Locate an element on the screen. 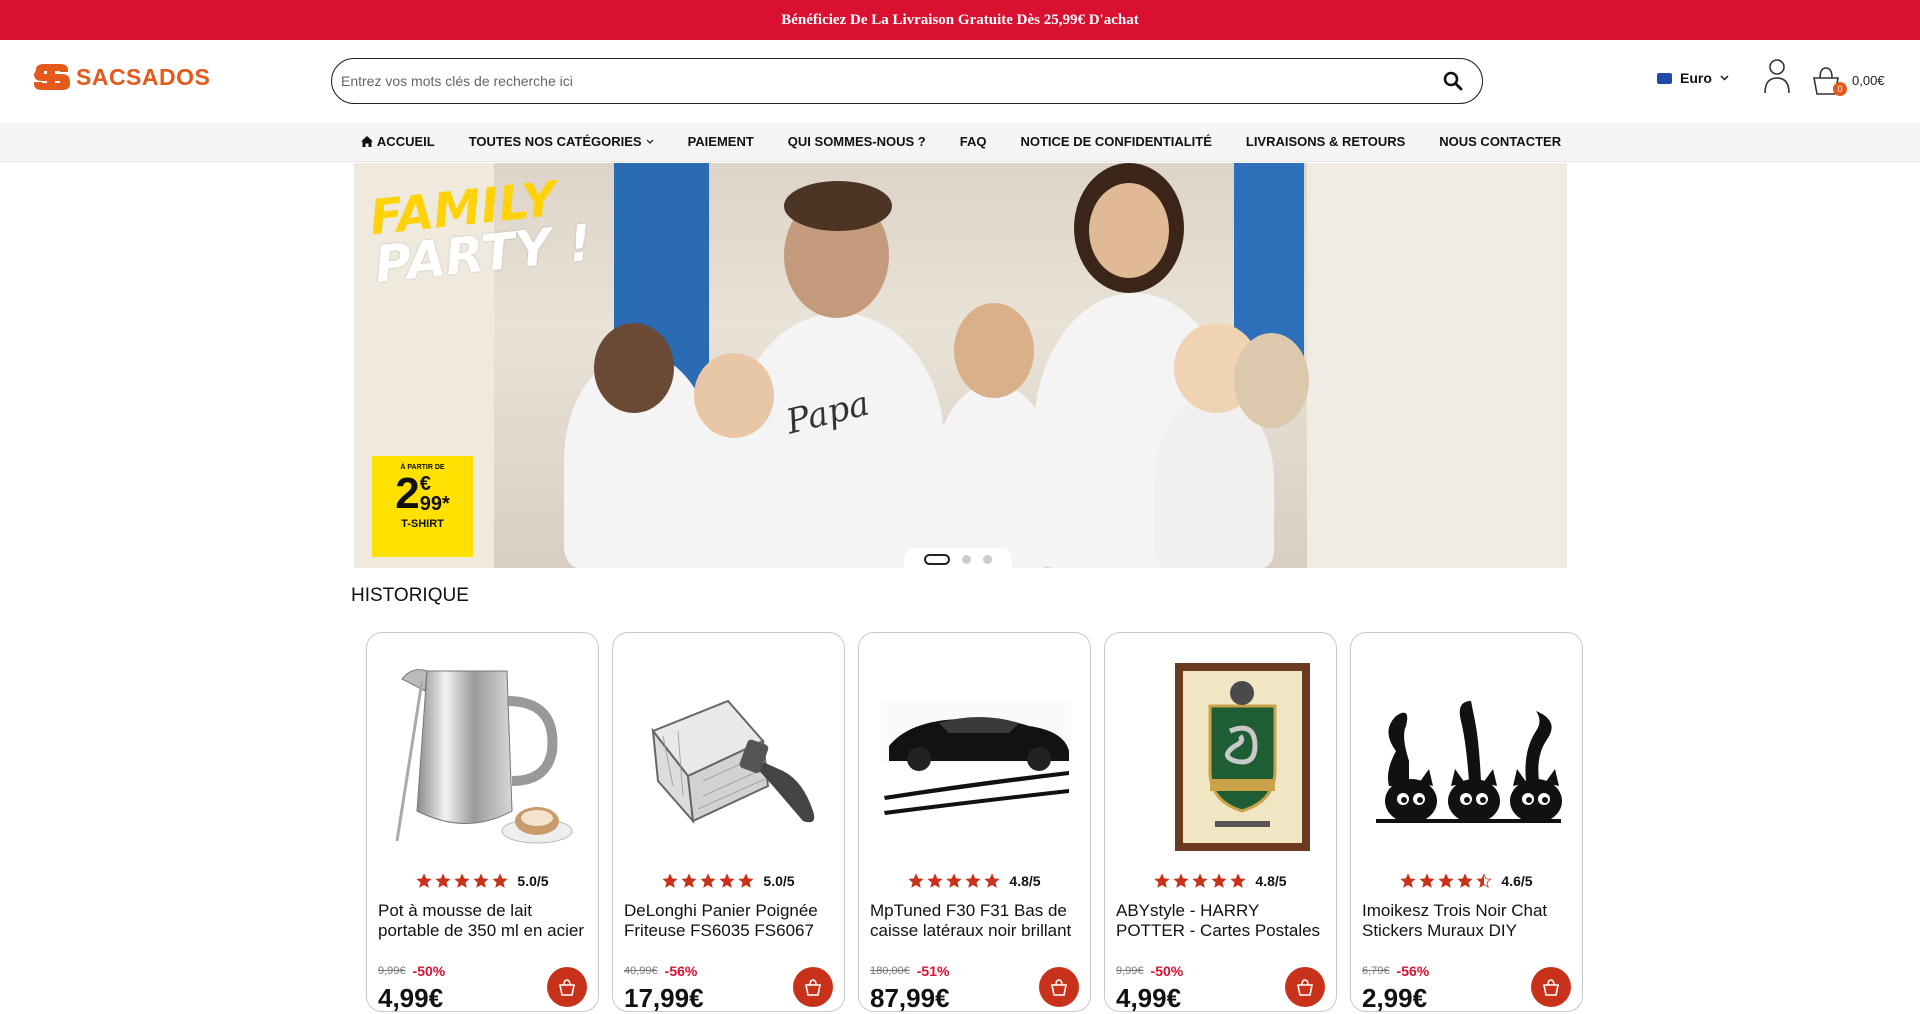  nav-item-qui-sommes-nous: QUI SOMMES-NOUS ? is located at coordinates (857, 141).